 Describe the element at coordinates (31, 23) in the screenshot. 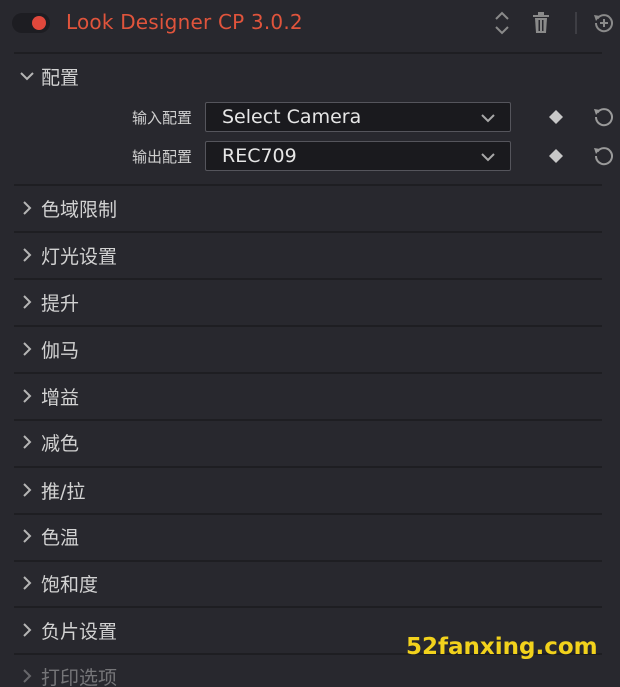

I see `enable-toggle` at that location.